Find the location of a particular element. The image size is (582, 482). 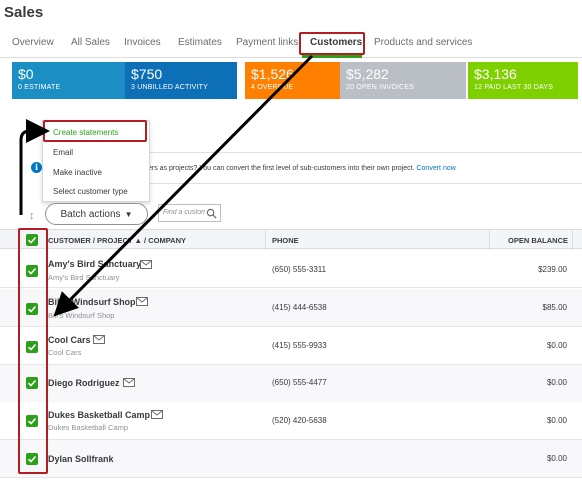

tab-all-sales: All Sales is located at coordinates (90, 42).